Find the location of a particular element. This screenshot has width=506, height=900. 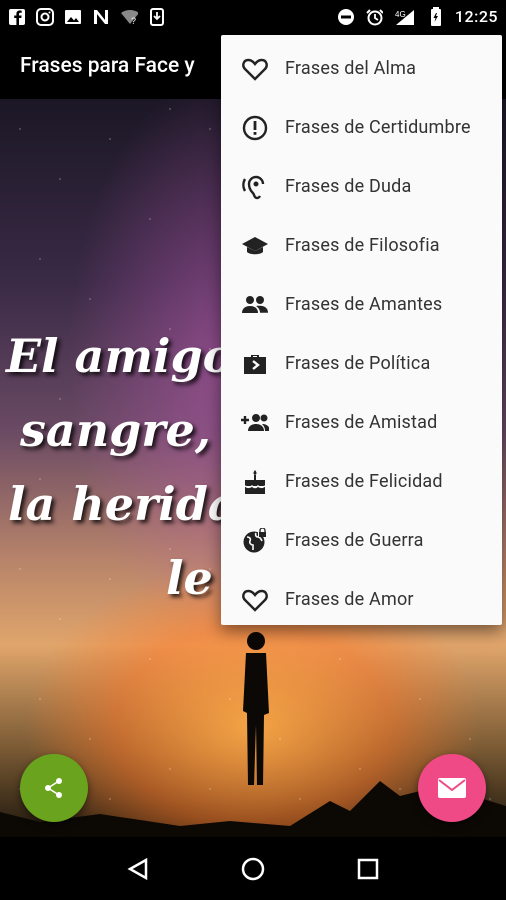

email-button is located at coordinates (452, 788).